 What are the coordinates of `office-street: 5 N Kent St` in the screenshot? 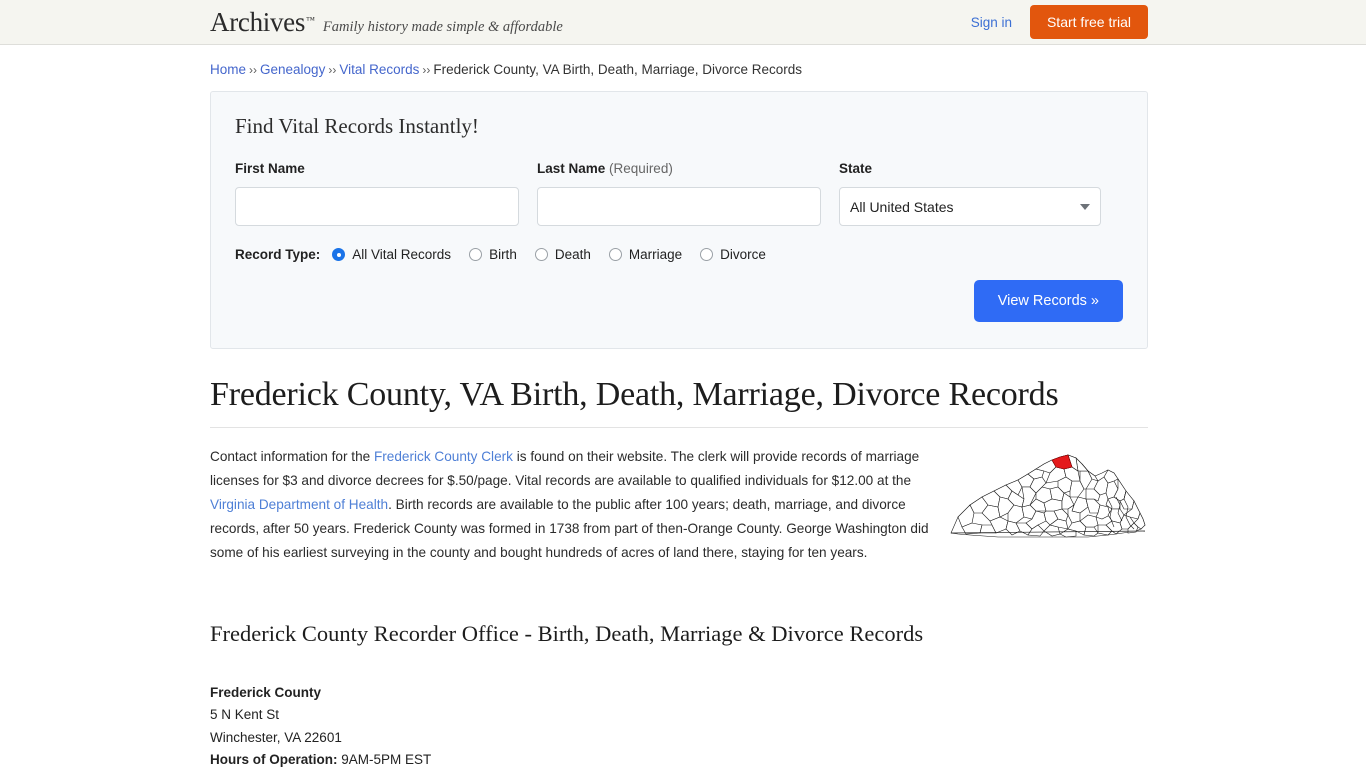 It's located at (245, 715).